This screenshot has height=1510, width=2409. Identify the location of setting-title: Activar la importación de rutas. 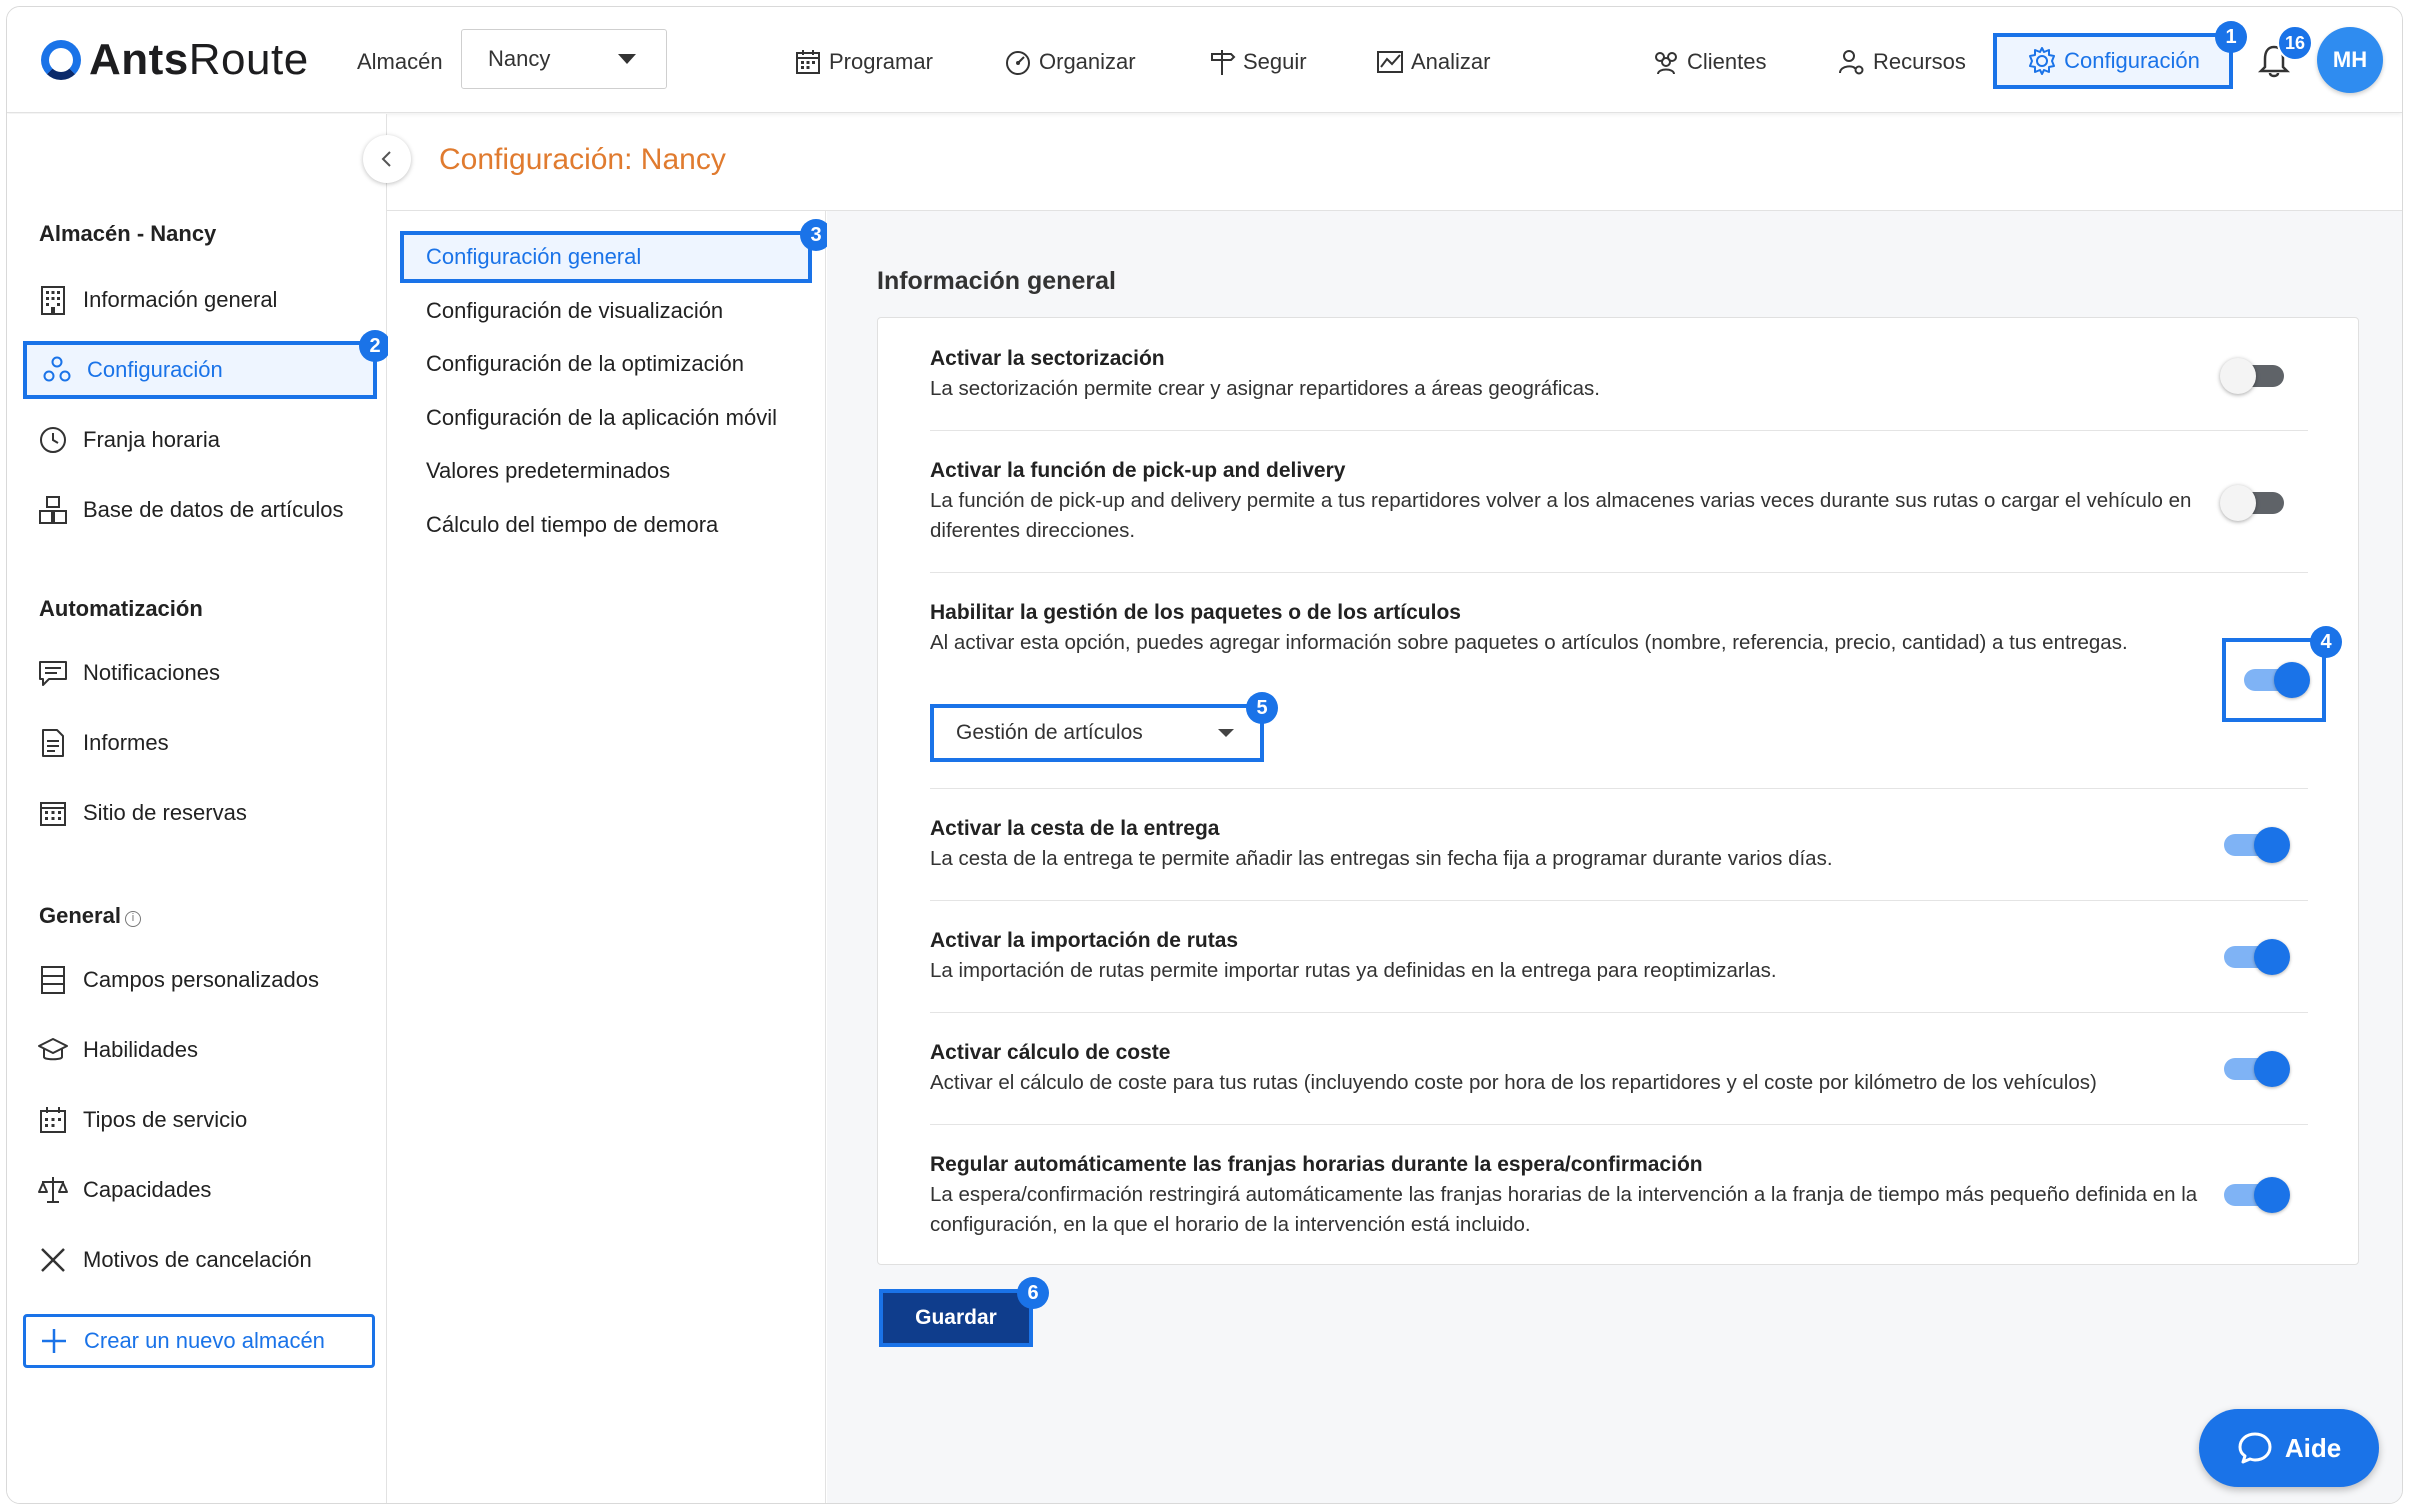
(1084, 940).